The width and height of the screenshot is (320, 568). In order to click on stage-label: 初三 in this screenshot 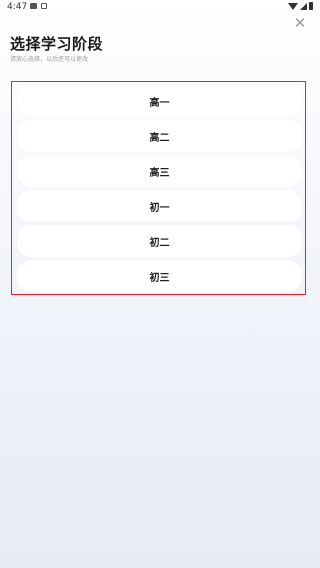, I will do `click(159, 278)`.